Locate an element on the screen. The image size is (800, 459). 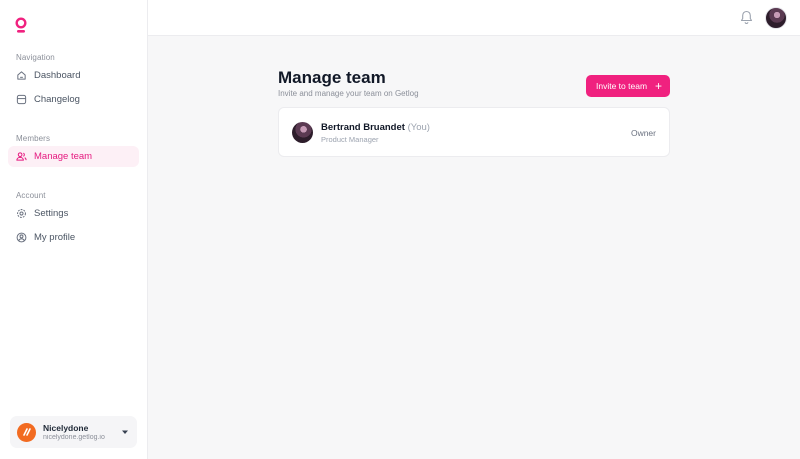
member-permission: Owner is located at coordinates (643, 133).